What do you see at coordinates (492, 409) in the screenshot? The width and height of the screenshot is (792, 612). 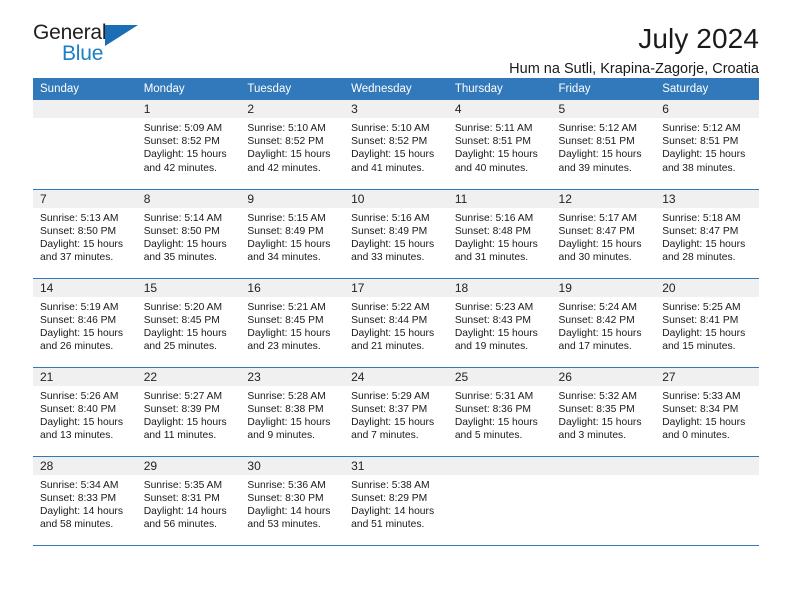 I see `sunset-time: Sunset: 8:36 PM` at bounding box center [492, 409].